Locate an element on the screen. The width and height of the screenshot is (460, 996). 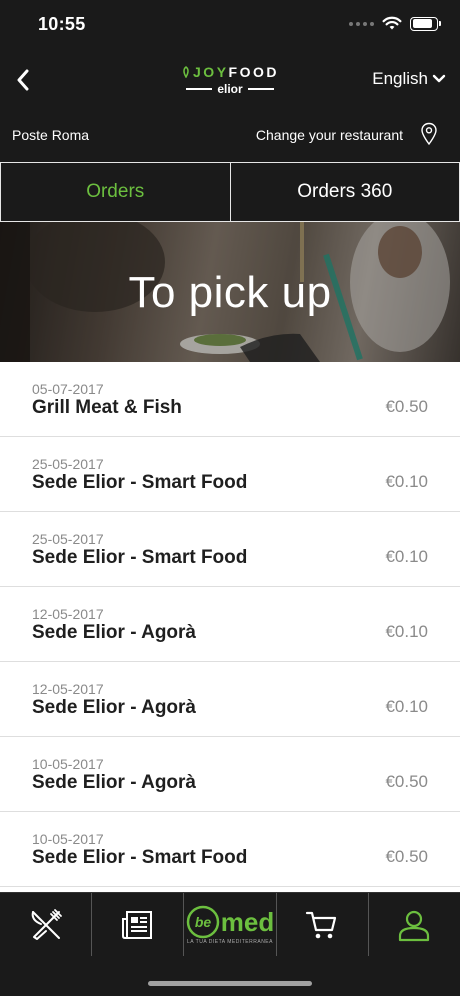
bottom-nav: be med LA TUA DIETA MEDITERRANEA is located at coordinates (230, 944).